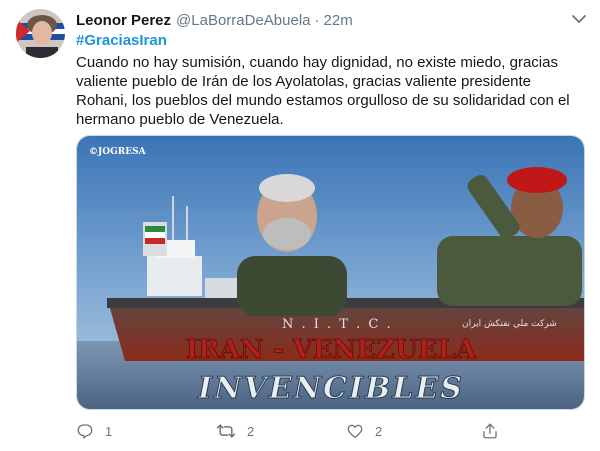 The image size is (600, 451). I want to click on retweet-icon, so click(226, 431).